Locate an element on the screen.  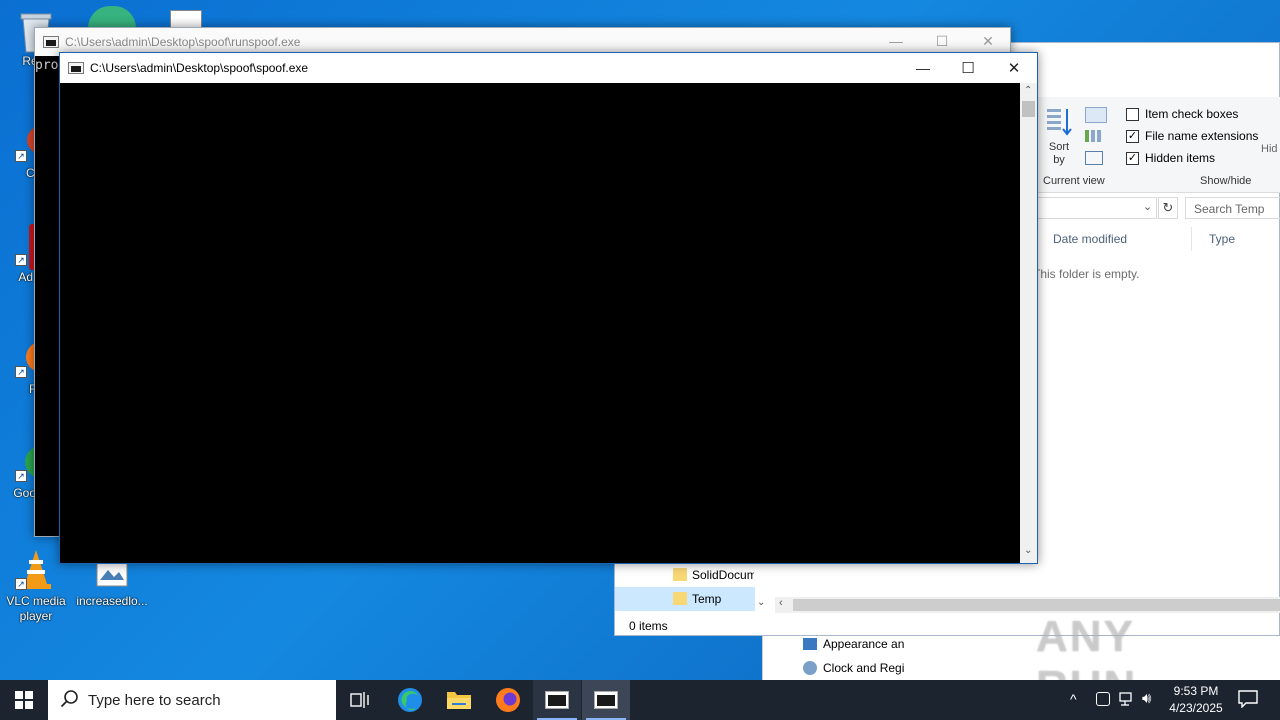
scroll-down-icon: ⌄ is located at coordinates (1028, 550).